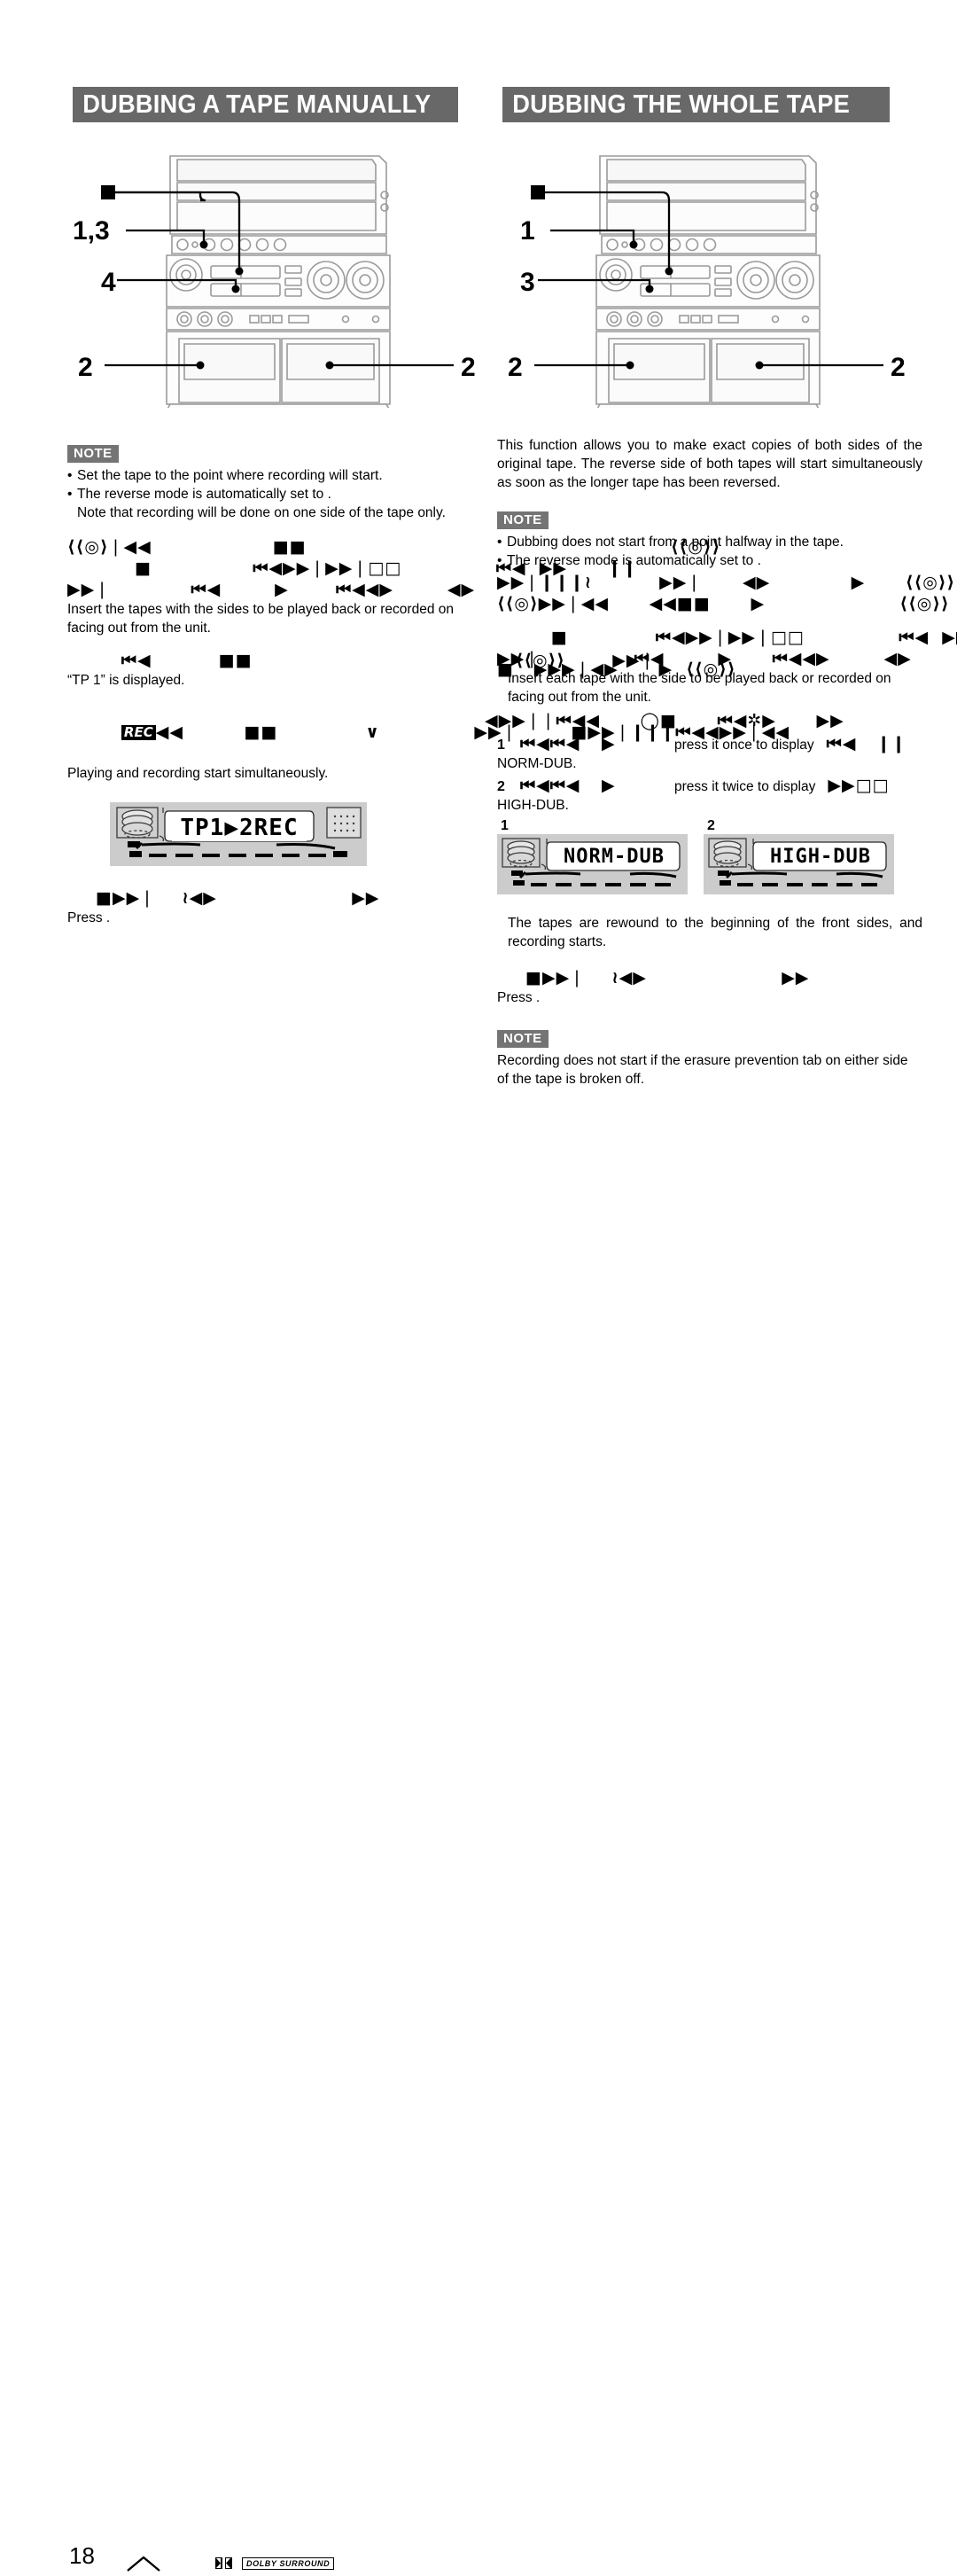 Image resolution: width=957 pixels, height=2576 pixels. Describe the element at coordinates (223, 2563) in the screenshot. I see `dolby-double-d-icon` at that location.